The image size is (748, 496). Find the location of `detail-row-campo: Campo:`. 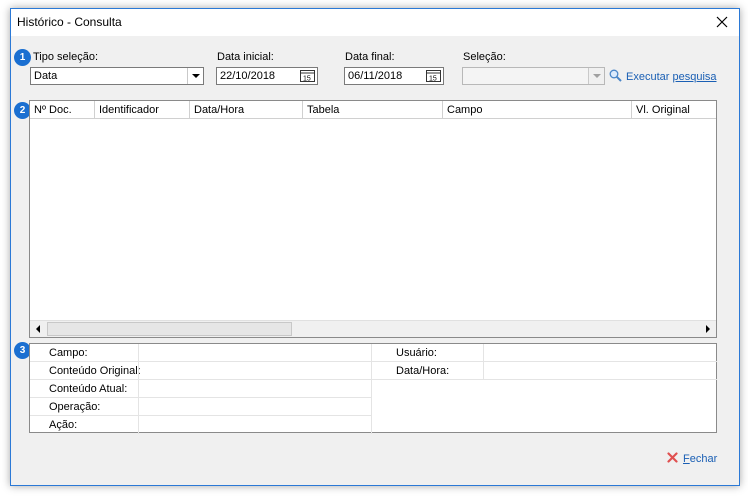

detail-row-campo: Campo: is located at coordinates (201, 353).